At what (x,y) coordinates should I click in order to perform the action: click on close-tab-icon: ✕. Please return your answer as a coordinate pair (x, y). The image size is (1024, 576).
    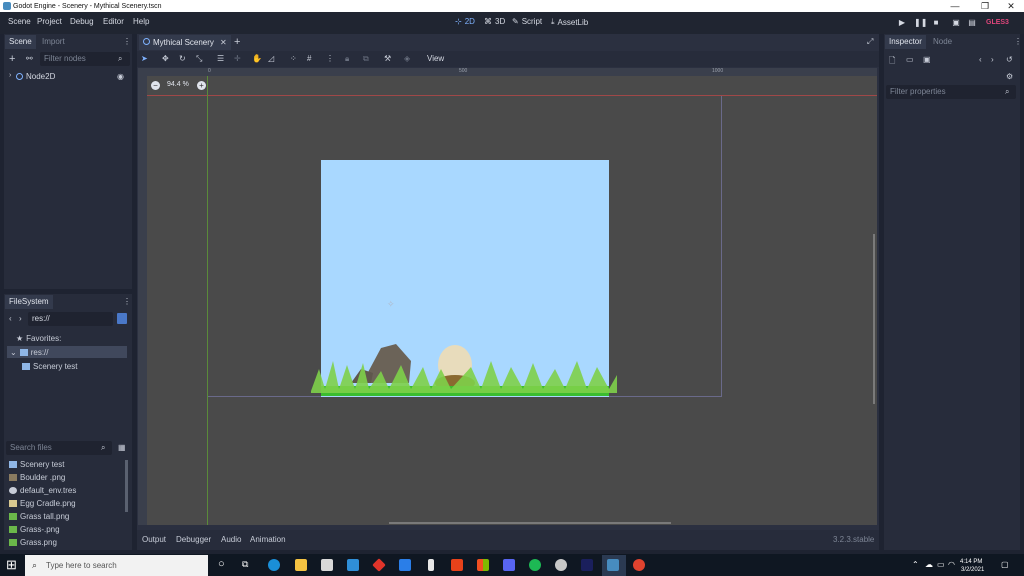
    Looking at the image, I should click on (223, 42).